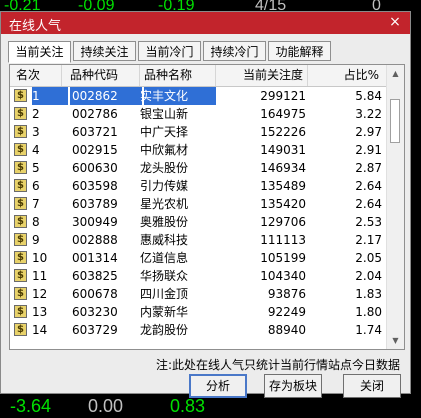 This screenshot has width=421, height=418. What do you see at coordinates (164, 276) in the screenshot?
I see `name-cell: 华扬联众` at bounding box center [164, 276].